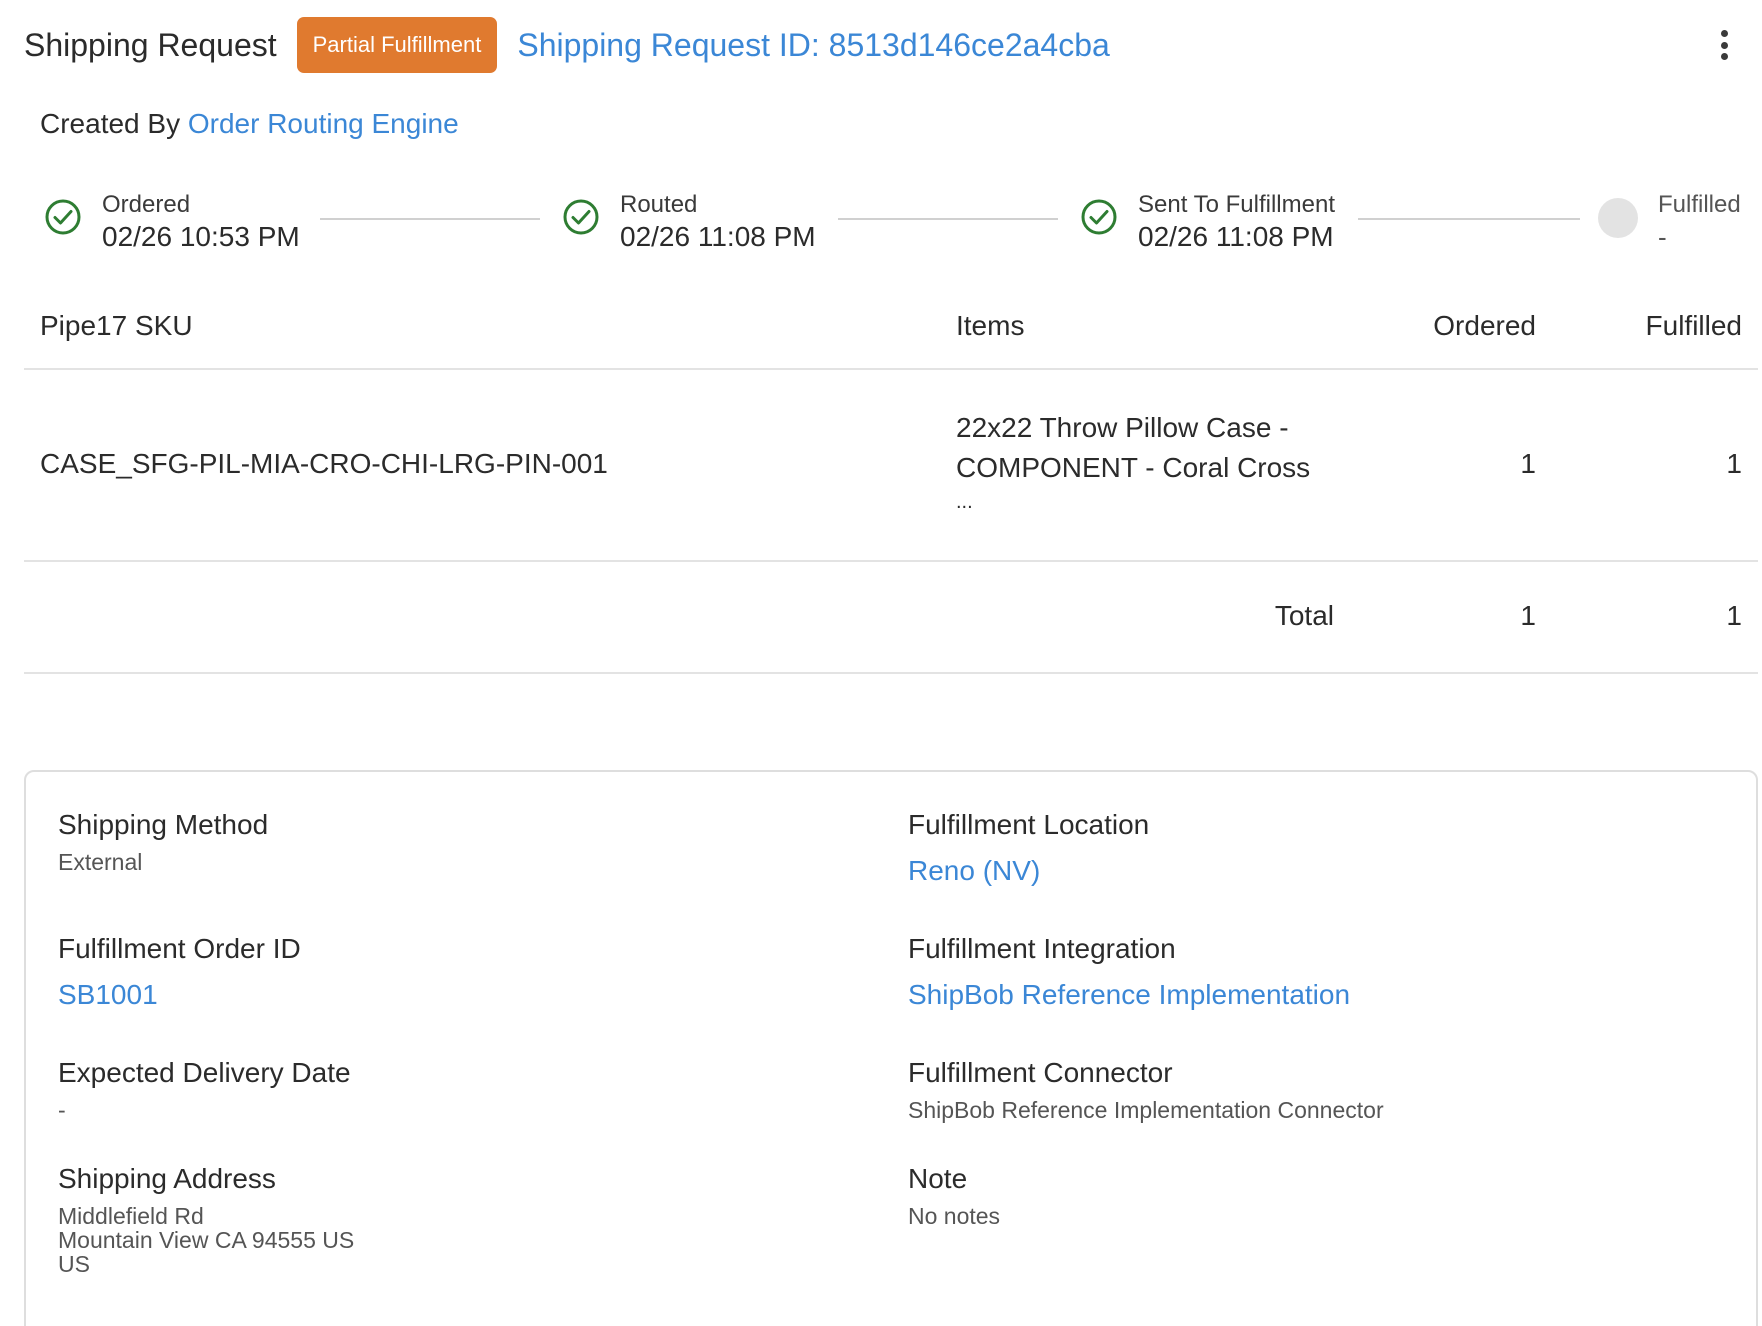 The height and width of the screenshot is (1326, 1762). What do you see at coordinates (167, 1178) in the screenshot?
I see `field-label: Shipping Address` at bounding box center [167, 1178].